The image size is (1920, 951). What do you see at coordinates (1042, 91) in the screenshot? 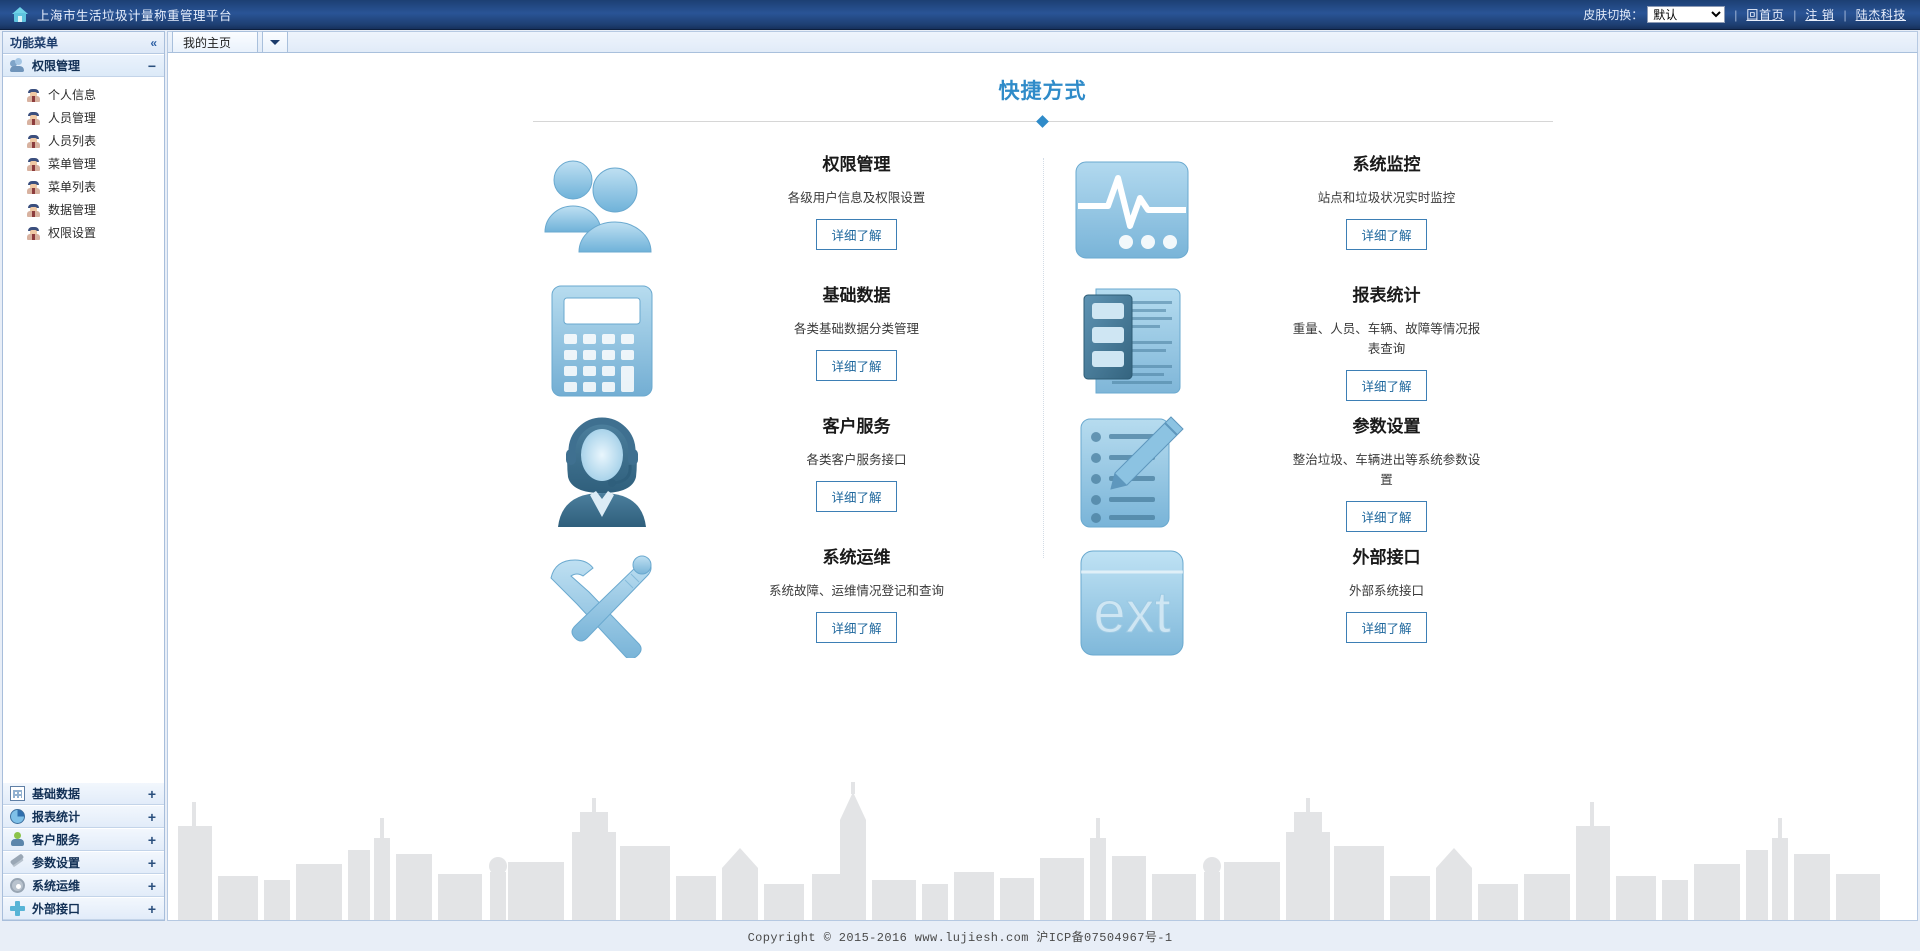
I see `page-title: 快捷方式` at bounding box center [1042, 91].